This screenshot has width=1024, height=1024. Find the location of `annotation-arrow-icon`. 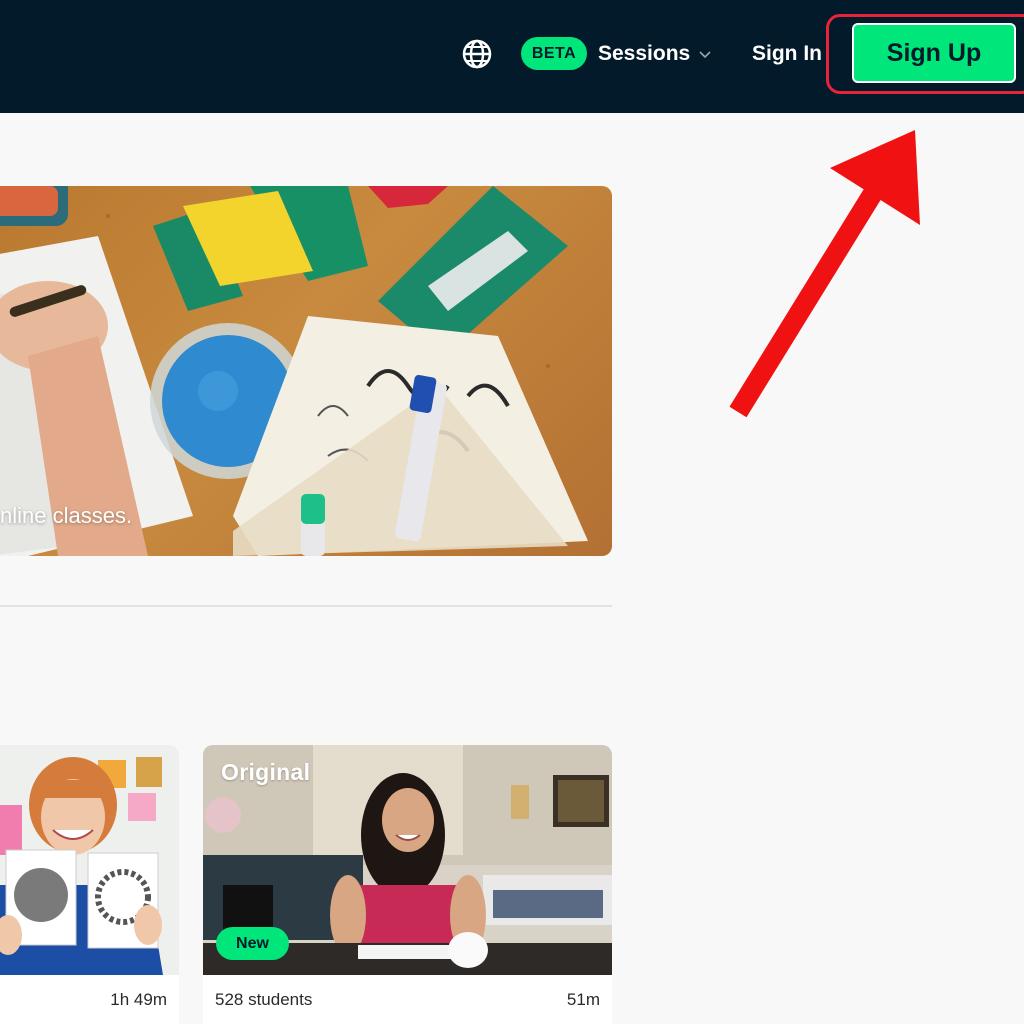

annotation-arrow-icon is located at coordinates (824, 274).